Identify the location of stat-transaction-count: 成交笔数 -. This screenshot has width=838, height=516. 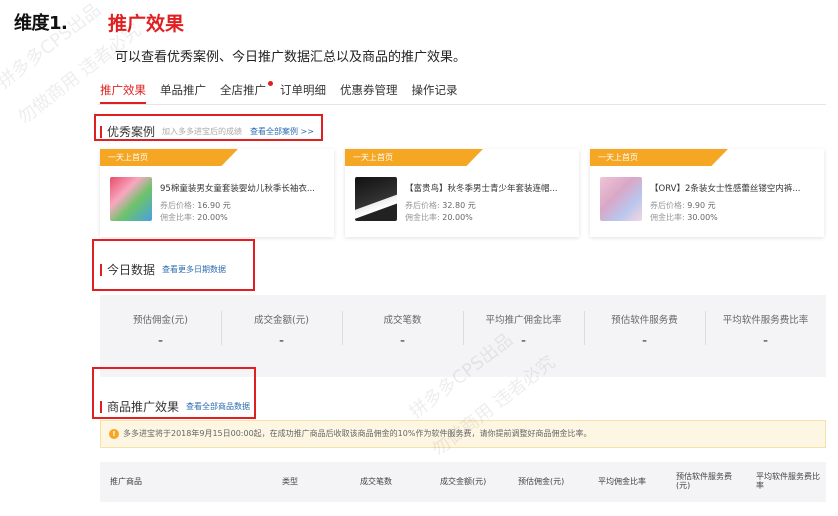
(402, 336).